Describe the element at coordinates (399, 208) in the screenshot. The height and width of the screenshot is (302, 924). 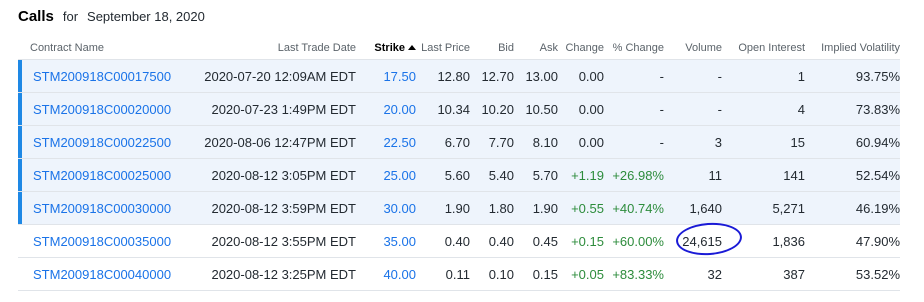
I see `strike-link: 30.00` at that location.